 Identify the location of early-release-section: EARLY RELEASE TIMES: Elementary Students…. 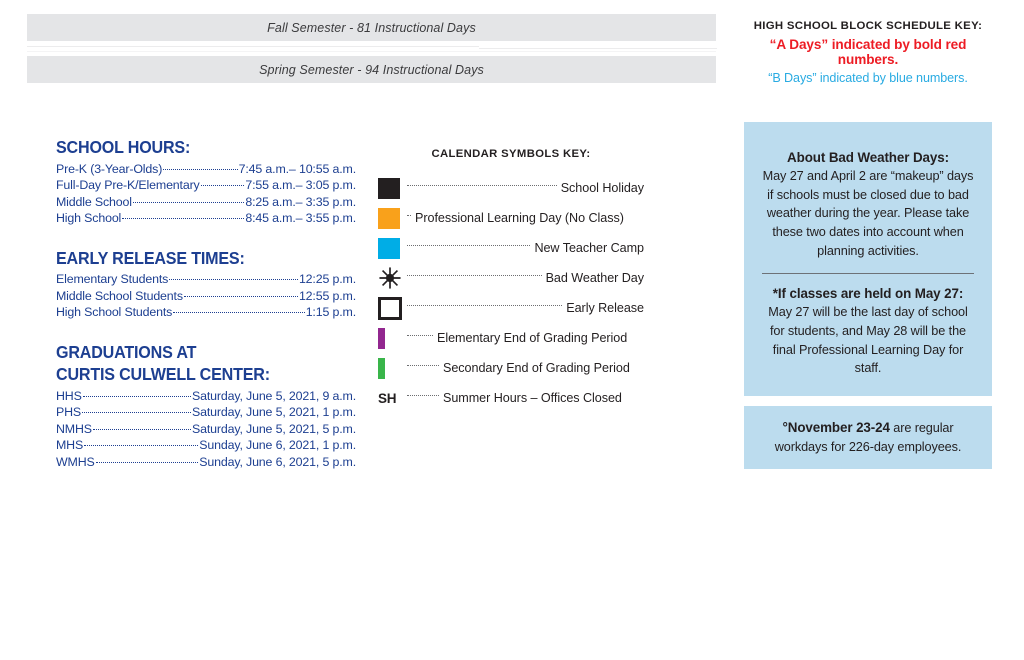
(206, 284).